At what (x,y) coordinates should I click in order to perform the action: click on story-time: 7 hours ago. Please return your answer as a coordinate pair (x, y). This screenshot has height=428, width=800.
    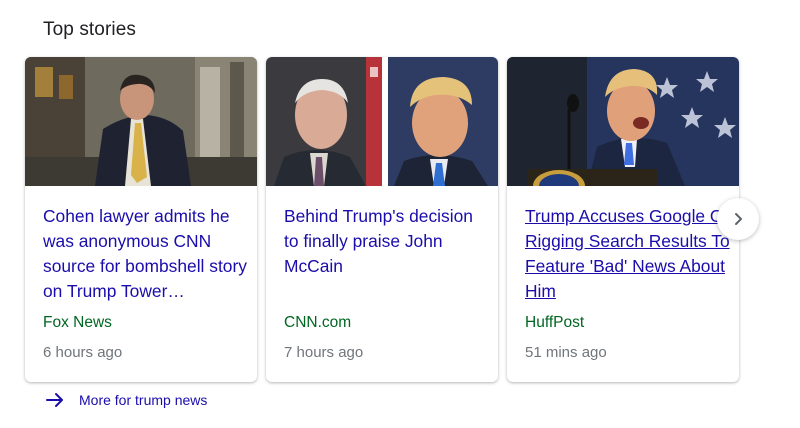
    Looking at the image, I should click on (324, 352).